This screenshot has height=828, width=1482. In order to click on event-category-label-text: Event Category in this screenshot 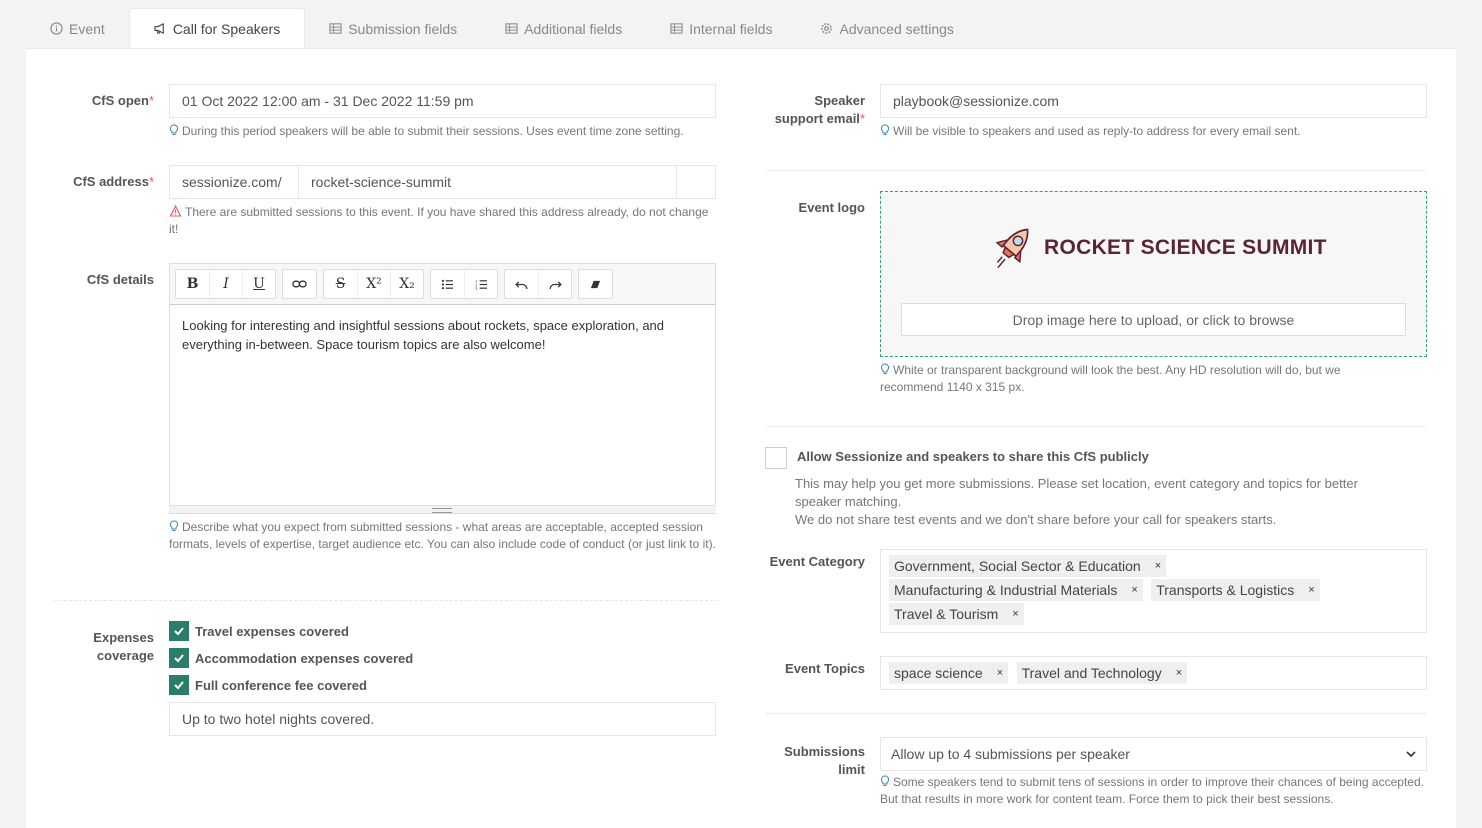, I will do `click(817, 561)`.